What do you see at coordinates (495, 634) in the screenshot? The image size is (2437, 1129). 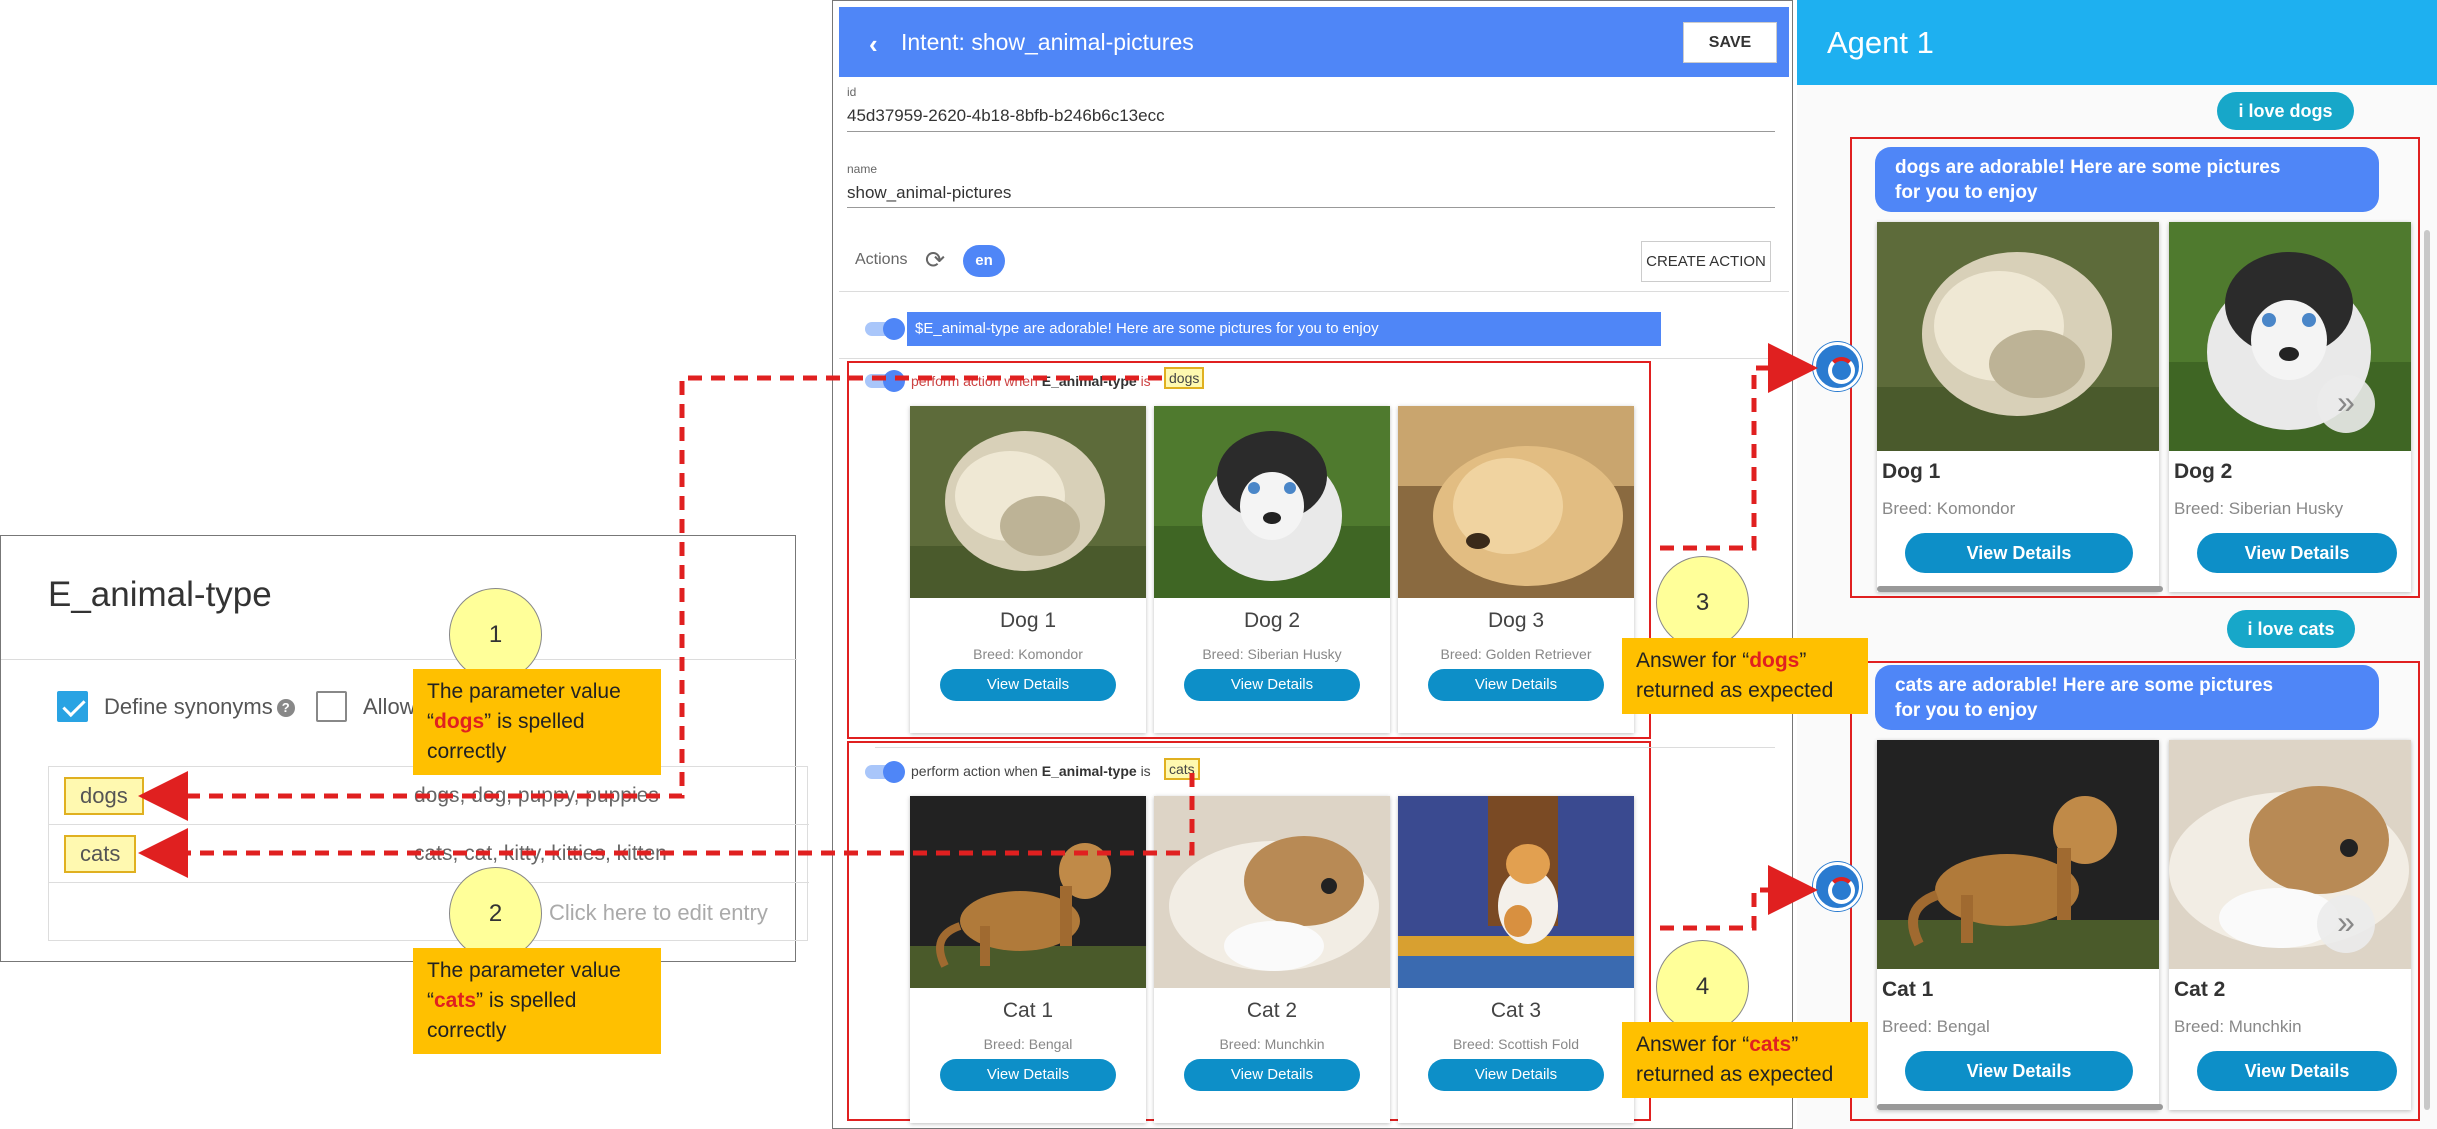 I see `callout-number-1: 1` at bounding box center [495, 634].